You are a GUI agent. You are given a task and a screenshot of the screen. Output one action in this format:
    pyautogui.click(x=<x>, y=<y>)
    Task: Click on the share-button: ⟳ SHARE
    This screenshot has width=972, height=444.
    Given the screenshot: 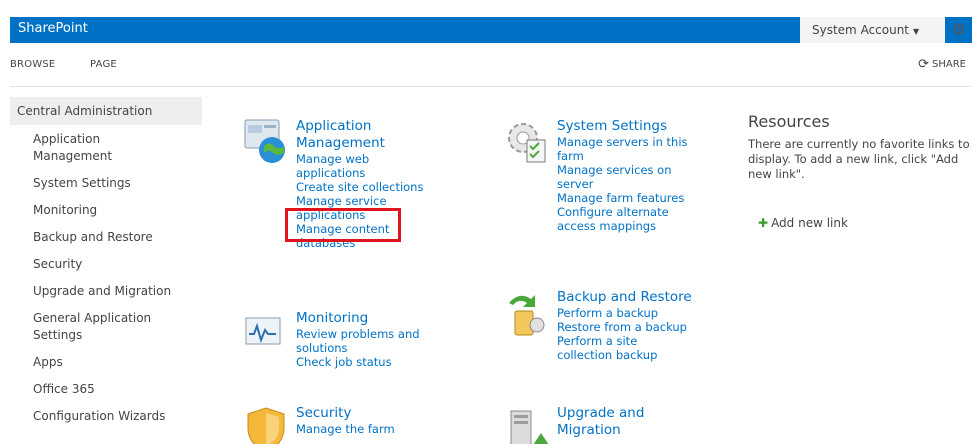 What is the action you would take?
    pyautogui.click(x=942, y=64)
    